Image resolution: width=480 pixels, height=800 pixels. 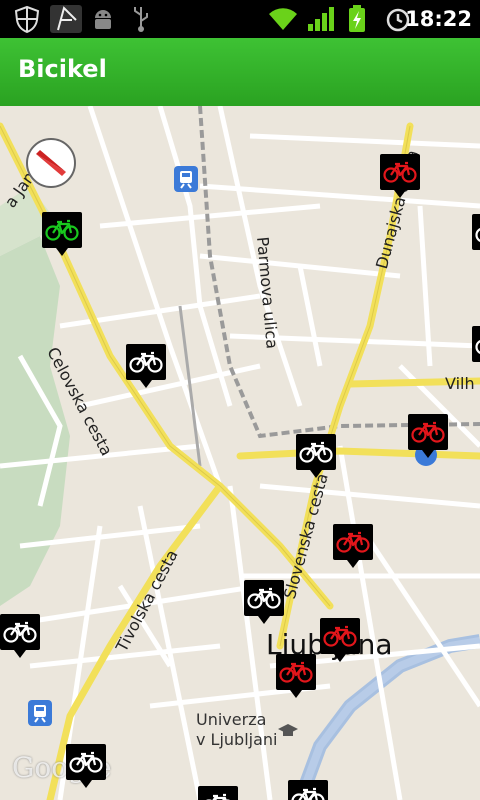 I want to click on music-icon, so click(x=66, y=19).